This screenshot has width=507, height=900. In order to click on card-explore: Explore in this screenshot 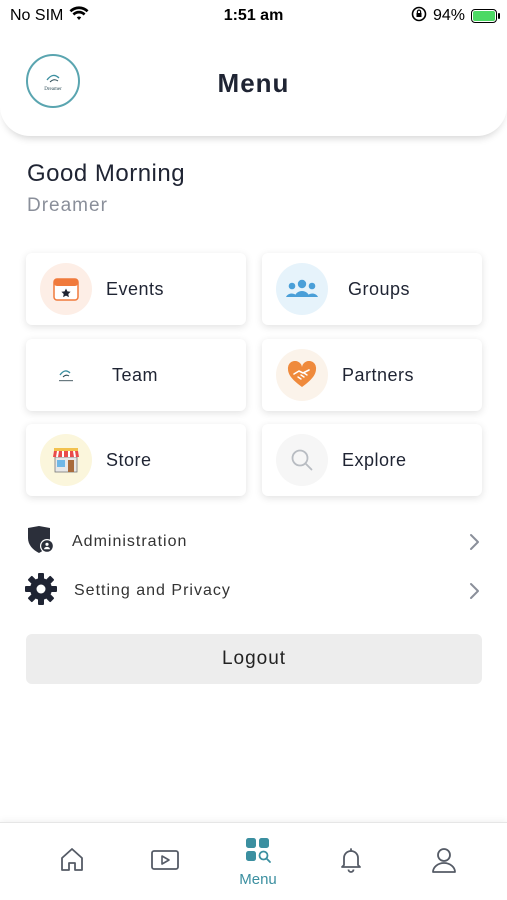, I will do `click(372, 460)`.